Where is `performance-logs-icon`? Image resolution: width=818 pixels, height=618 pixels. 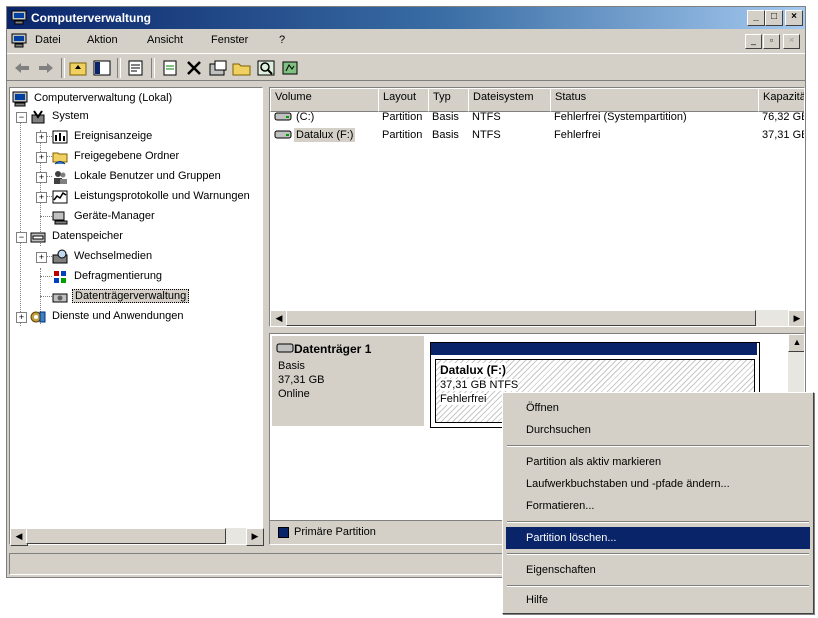 performance-logs-icon is located at coordinates (60, 197).